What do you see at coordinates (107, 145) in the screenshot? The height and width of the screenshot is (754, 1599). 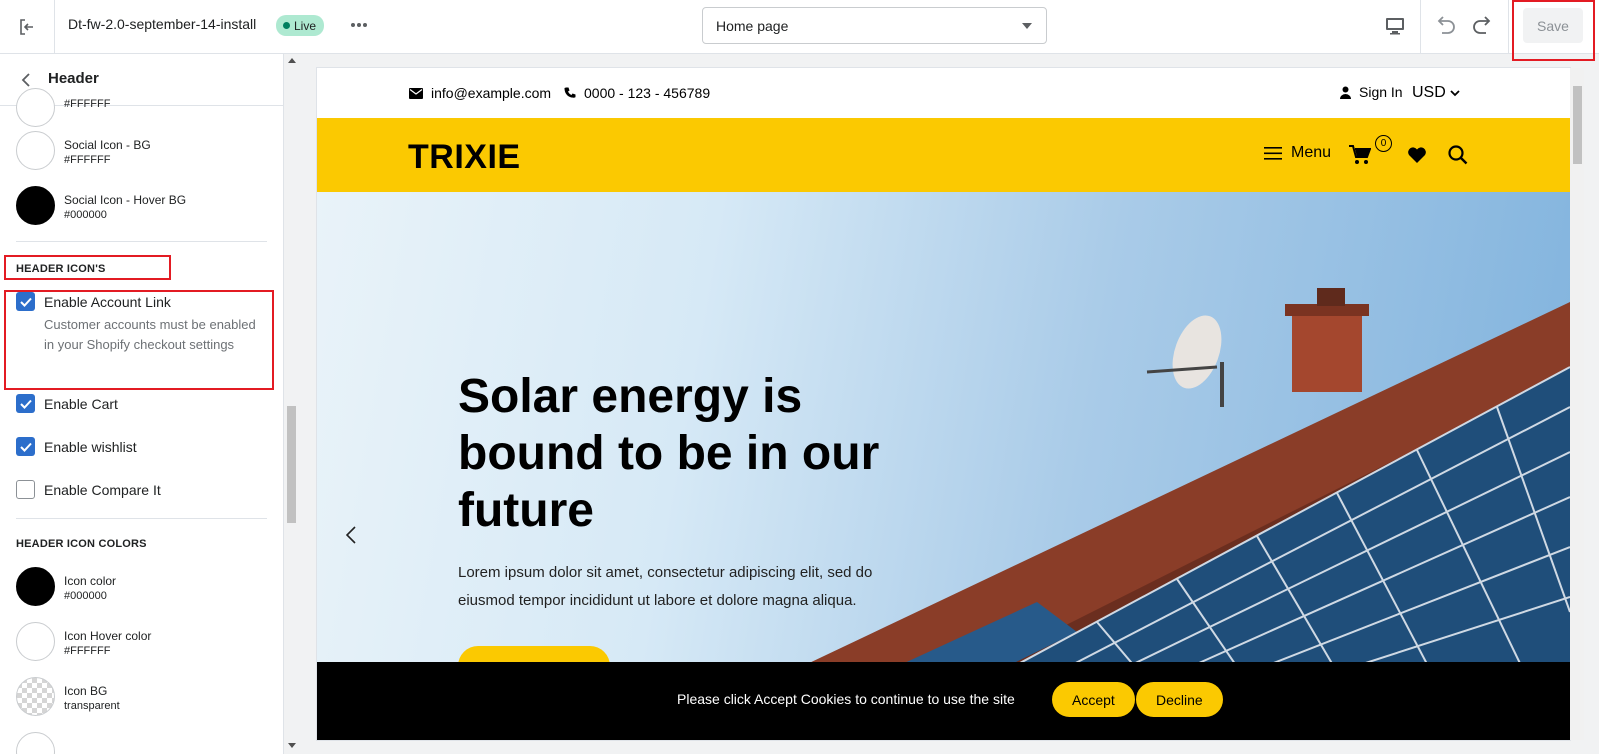 I see `color-setting-label: Social Icon - BG` at bounding box center [107, 145].